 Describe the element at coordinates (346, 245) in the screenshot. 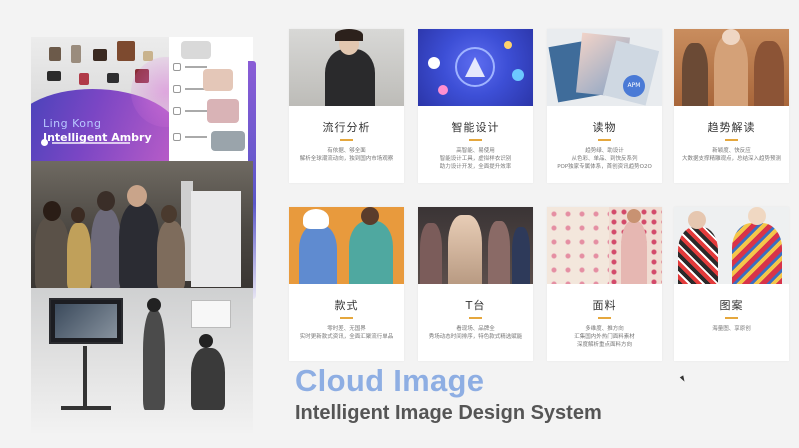

I see `styles-image` at that location.